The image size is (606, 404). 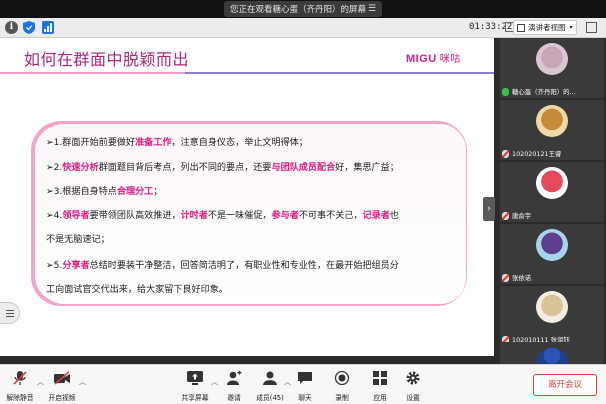 What do you see at coordinates (185, 168) in the screenshot?
I see `bullet-text: 群面题目背后考点，列出不同的要点，还要` at bounding box center [185, 168].